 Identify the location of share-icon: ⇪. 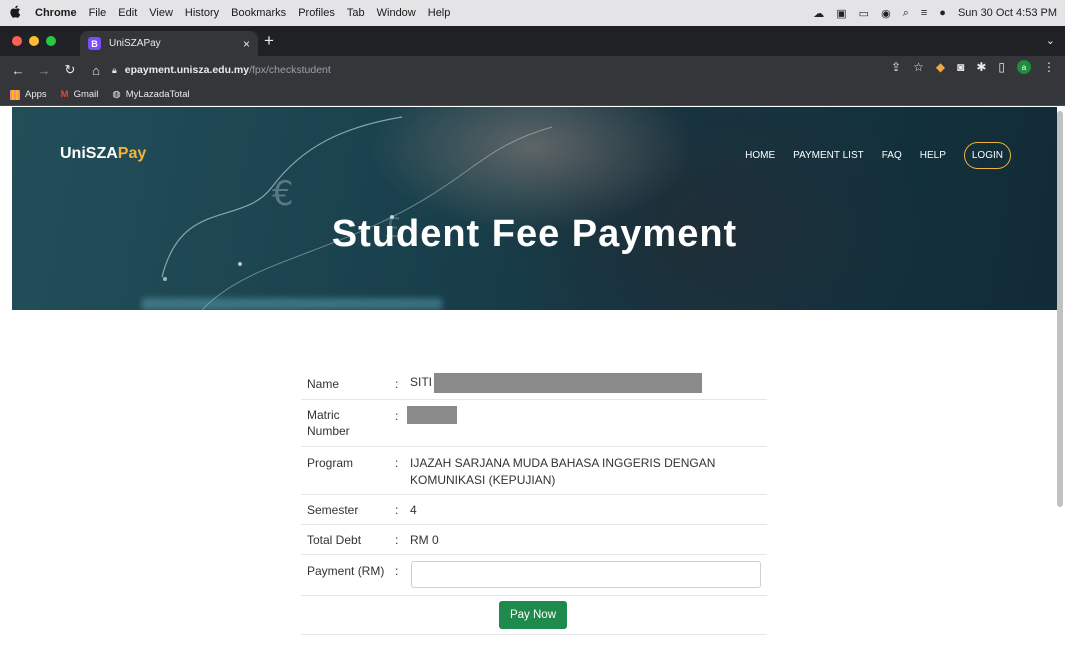
(896, 67).